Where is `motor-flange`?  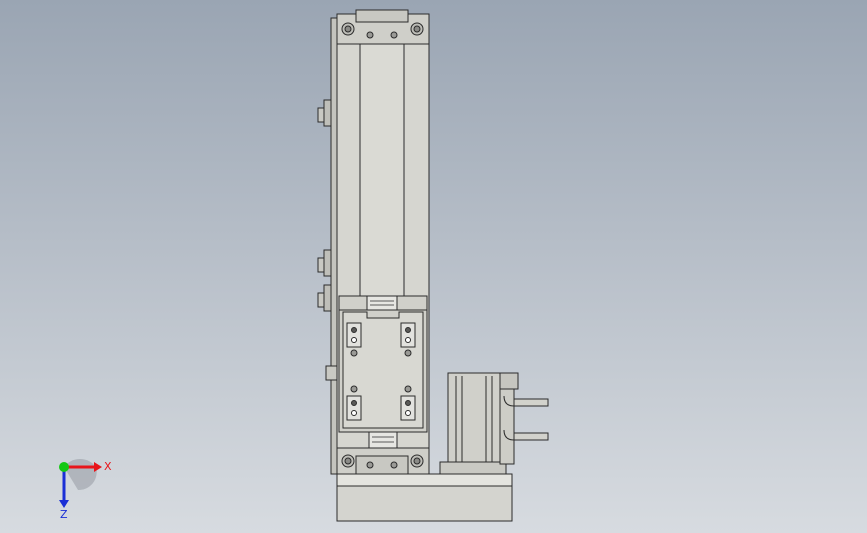
motor-flange is located at coordinates (473, 468).